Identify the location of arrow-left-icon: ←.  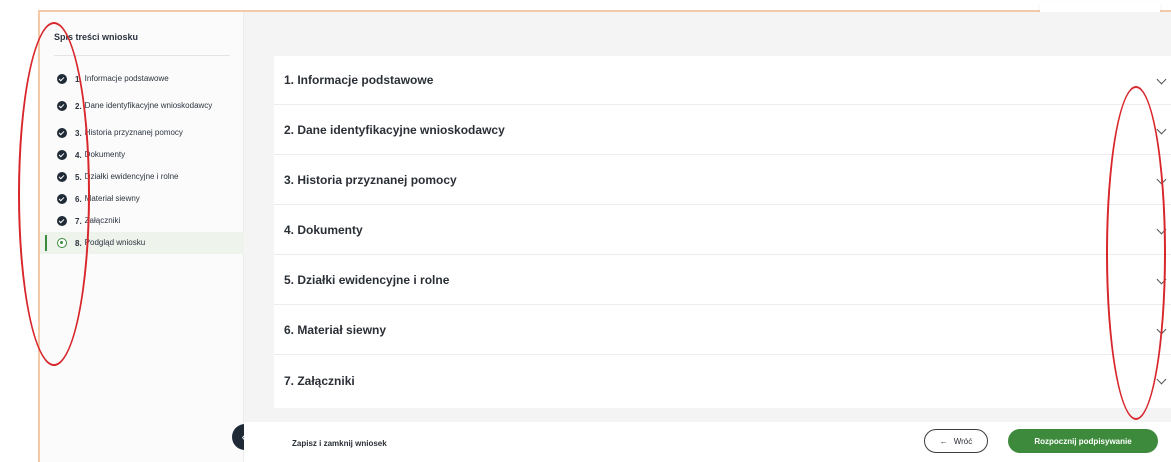
(943, 441).